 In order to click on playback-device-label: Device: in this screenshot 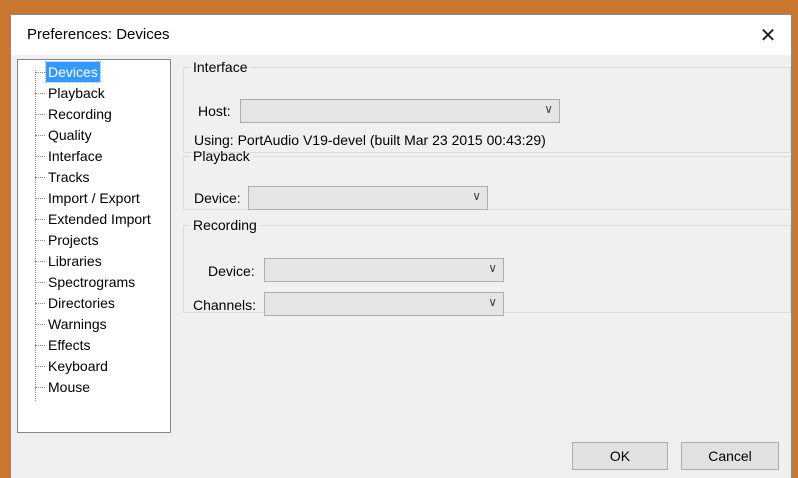, I will do `click(217, 198)`.